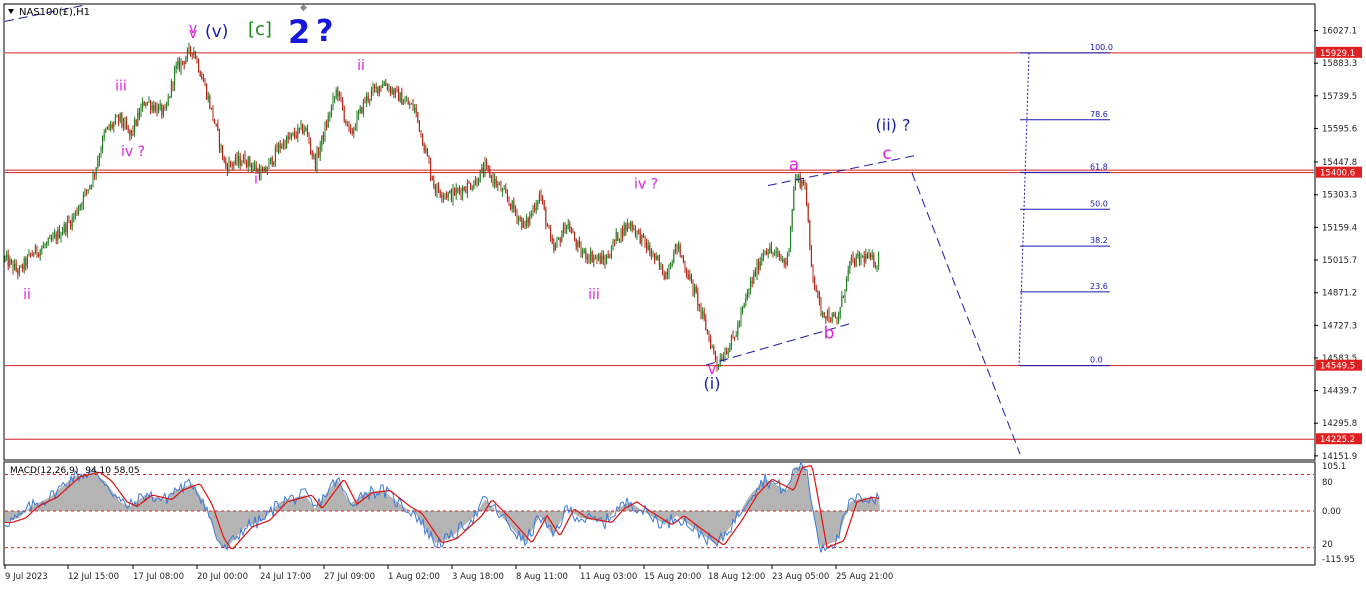 Image resolution: width=1366 pixels, height=592 pixels. What do you see at coordinates (1339, 326) in the screenshot?
I see `price-tick-label: 14727.3` at bounding box center [1339, 326].